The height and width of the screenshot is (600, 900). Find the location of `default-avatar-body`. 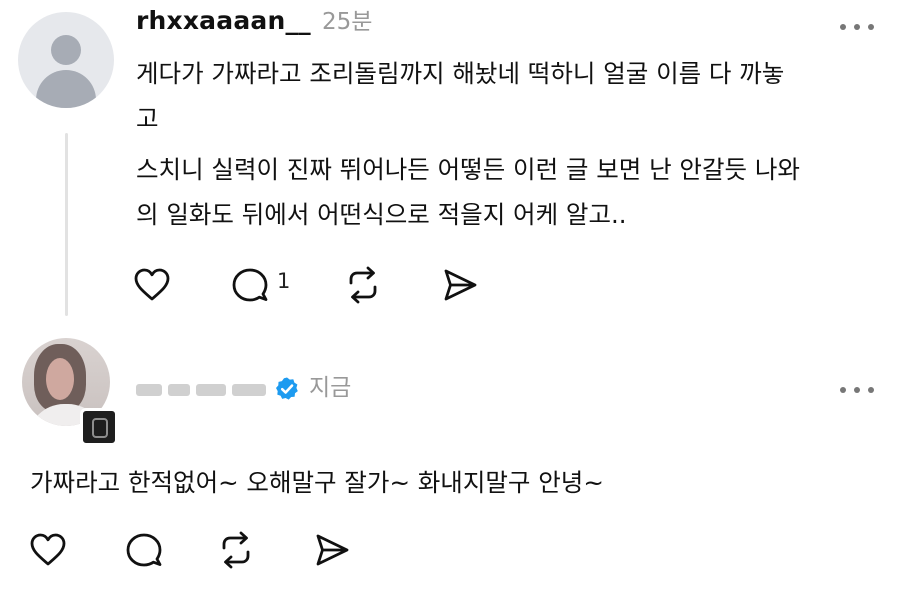

default-avatar-body is located at coordinates (66, 89).